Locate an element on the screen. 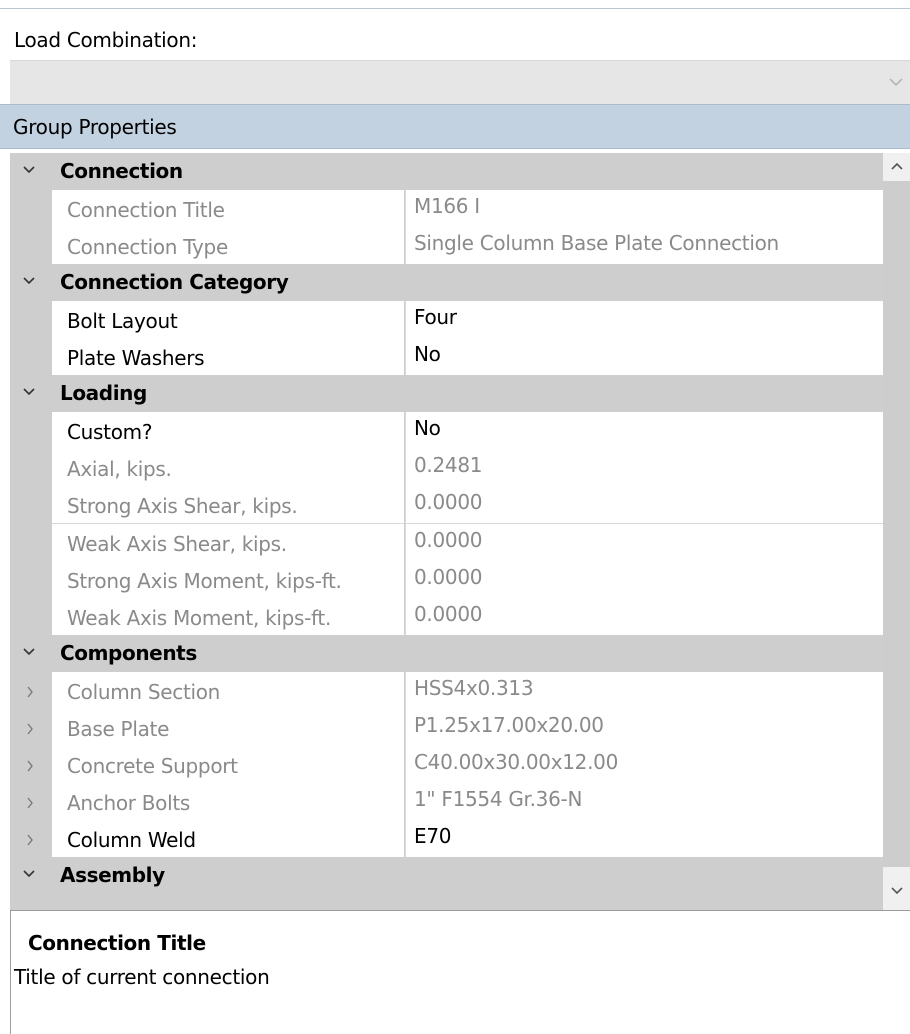  category-row: Components is located at coordinates (446, 654).